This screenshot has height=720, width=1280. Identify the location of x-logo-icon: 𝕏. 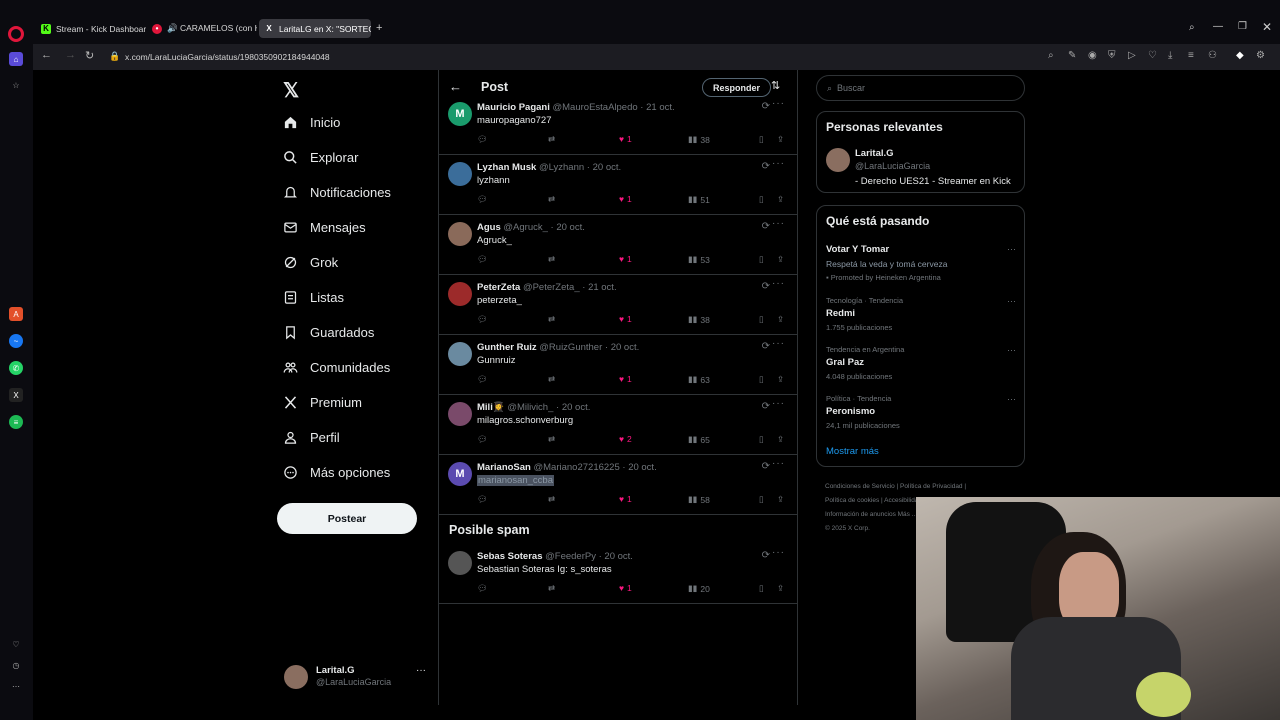
(291, 90).